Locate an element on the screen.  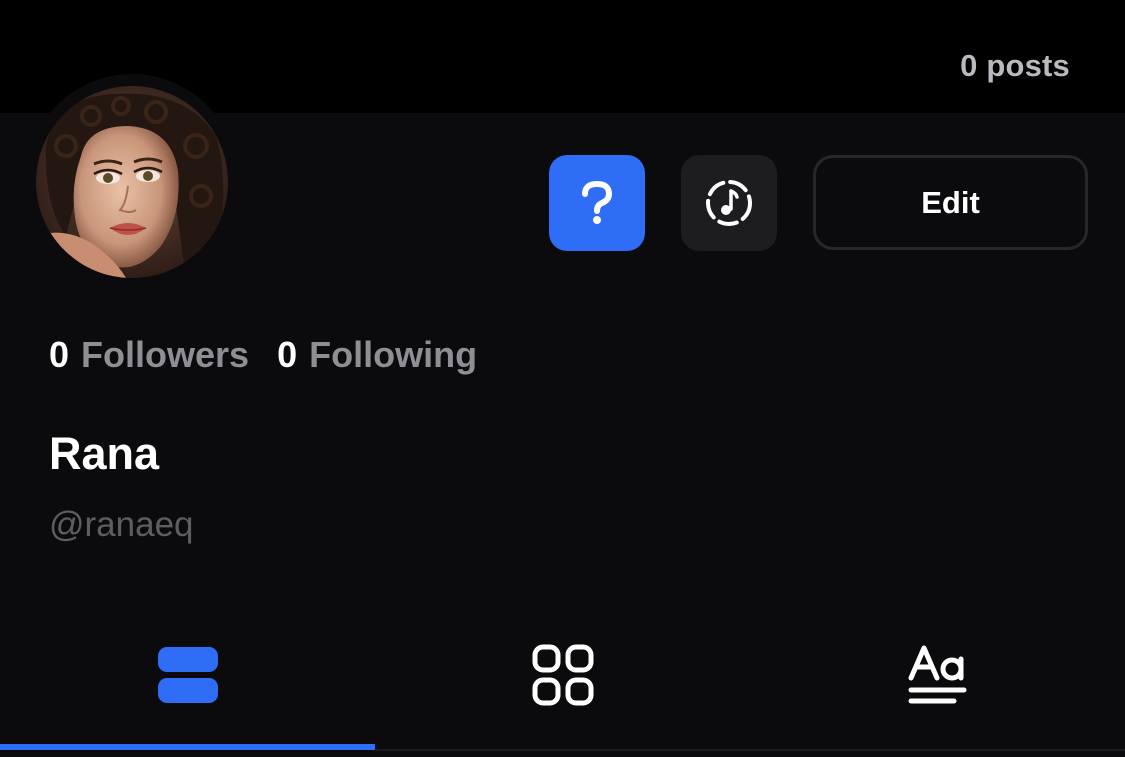
tab-grid is located at coordinates (562, 675).